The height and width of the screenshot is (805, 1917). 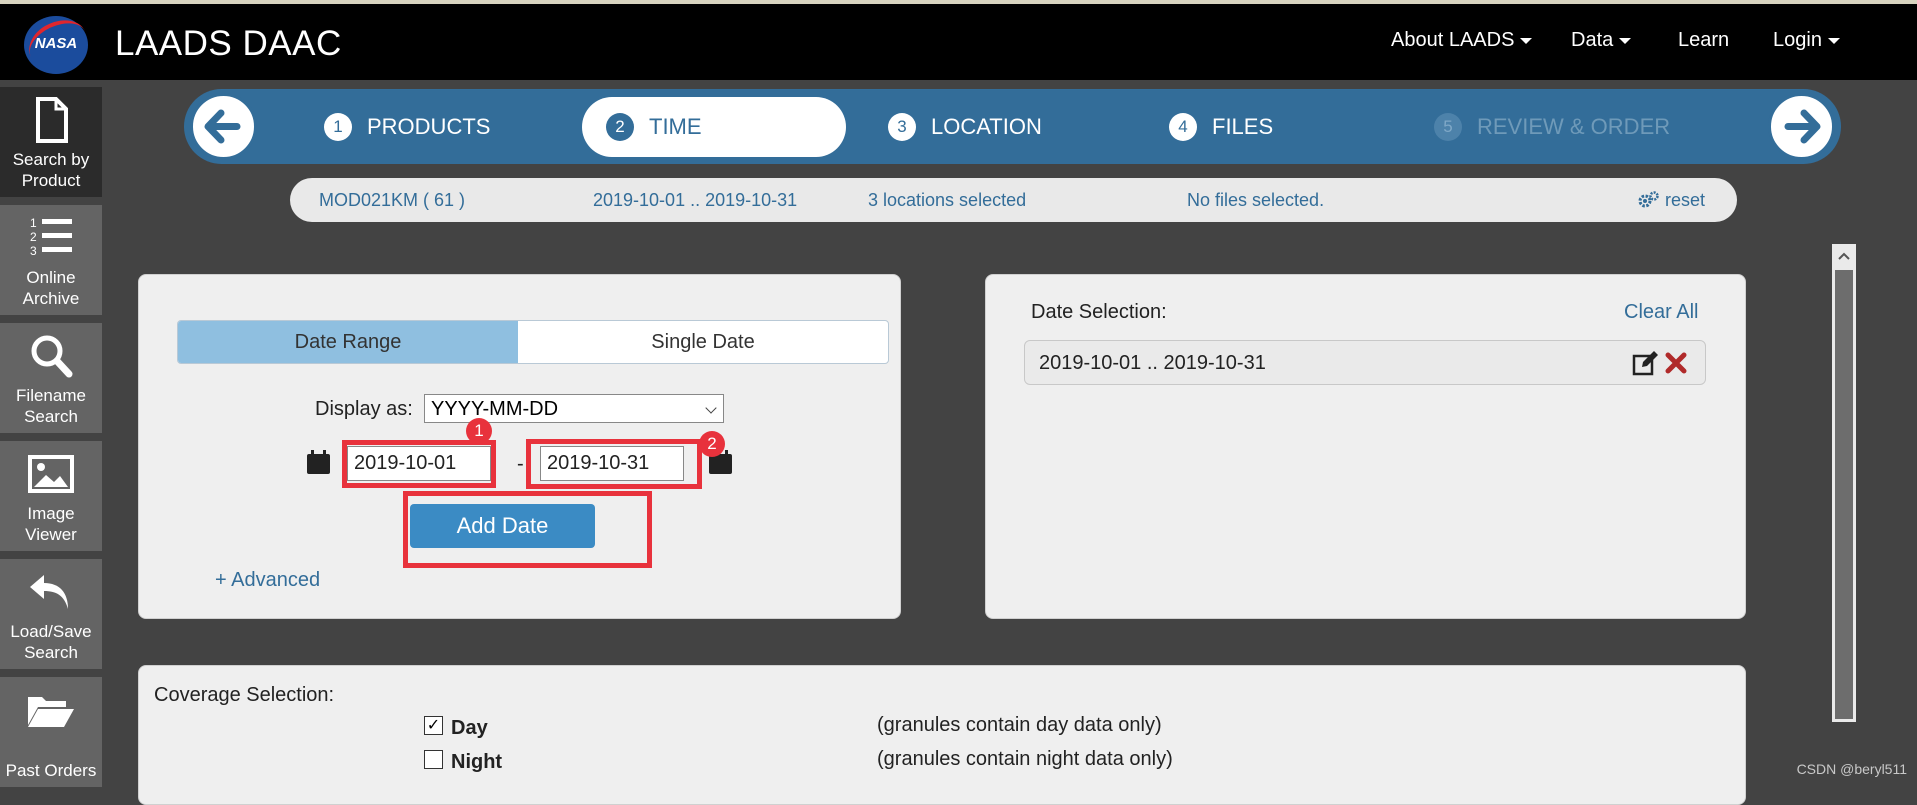 I want to click on svg-text: 1, so click(x=33, y=223).